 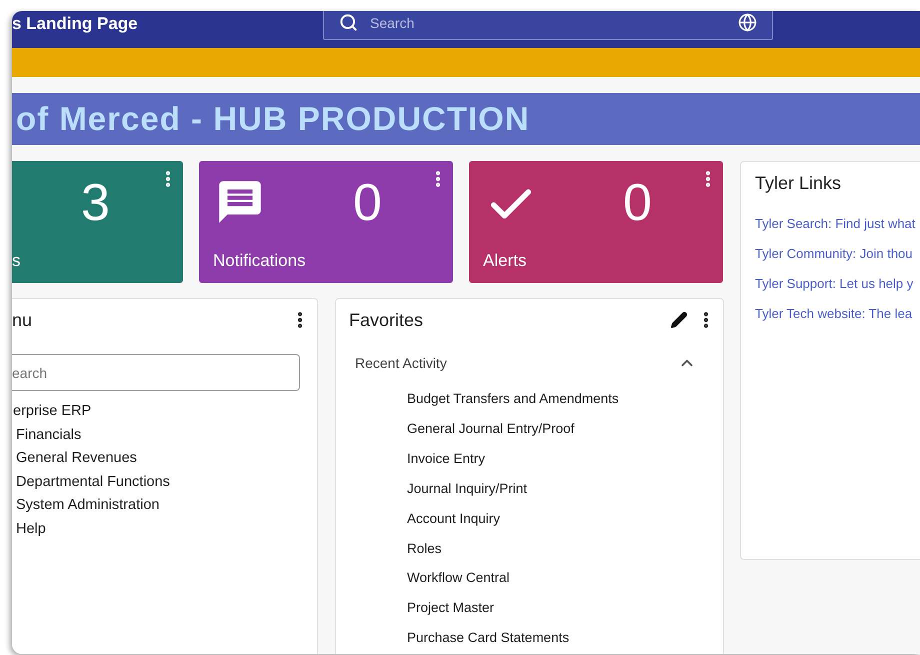 I want to click on menu-search-field: earch, so click(x=156, y=372).